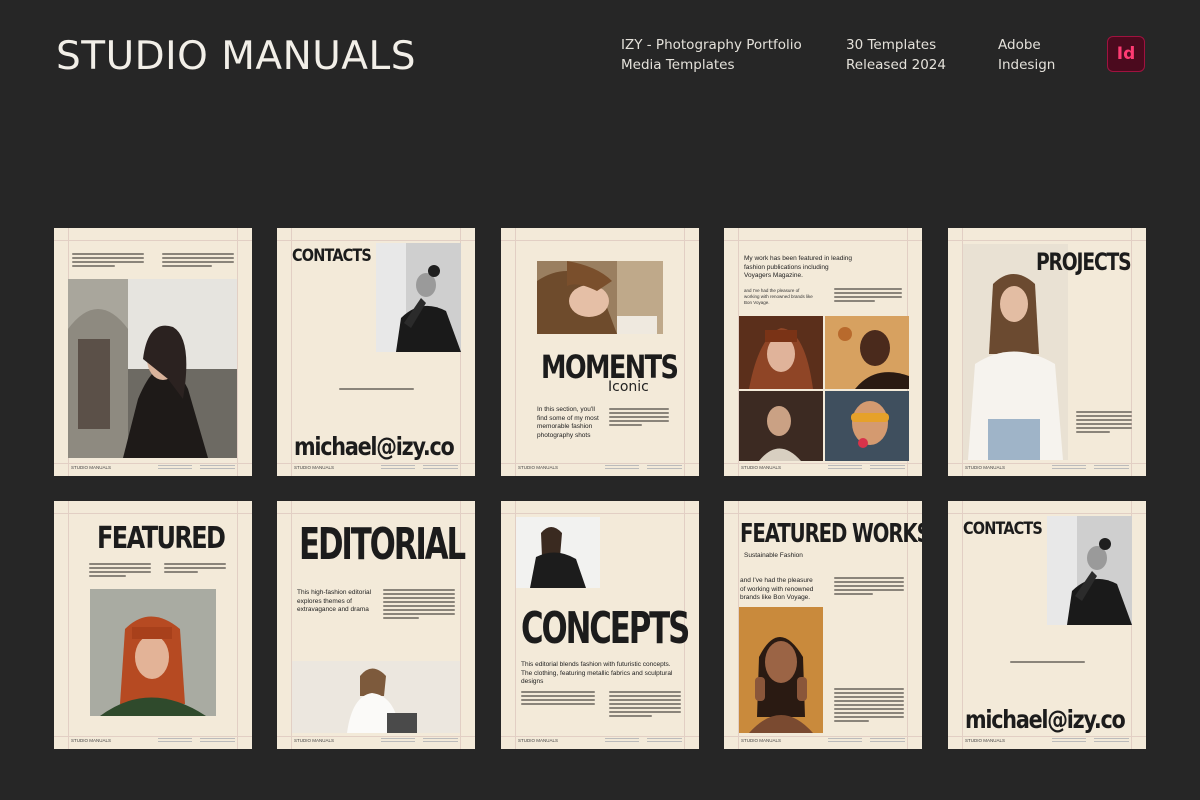 Image resolution: width=1200 pixels, height=800 pixels. I want to click on intro-text-left, so click(108, 261).